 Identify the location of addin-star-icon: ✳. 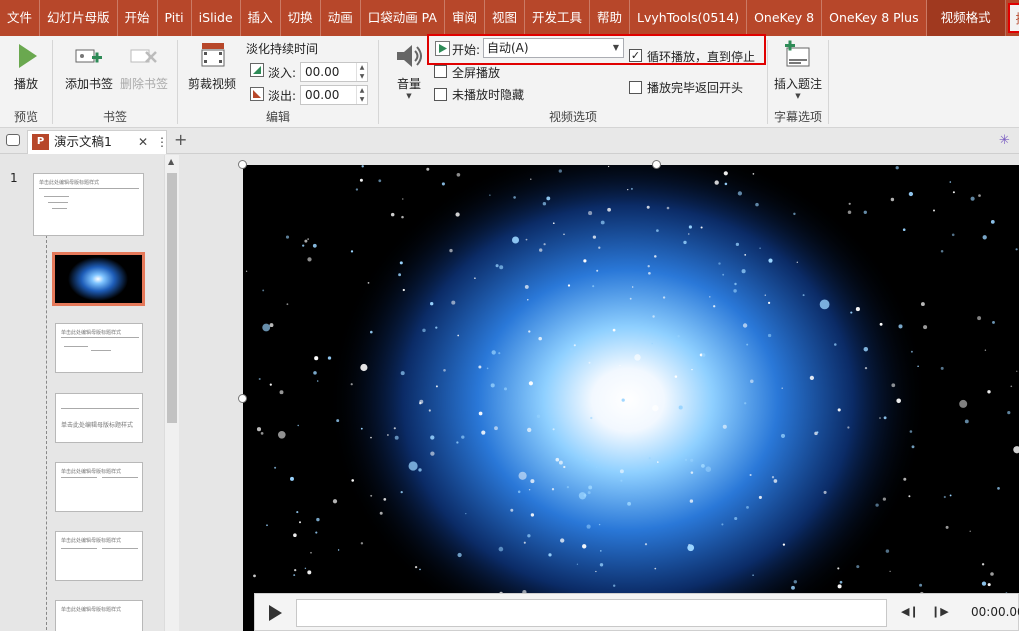
(1004, 140).